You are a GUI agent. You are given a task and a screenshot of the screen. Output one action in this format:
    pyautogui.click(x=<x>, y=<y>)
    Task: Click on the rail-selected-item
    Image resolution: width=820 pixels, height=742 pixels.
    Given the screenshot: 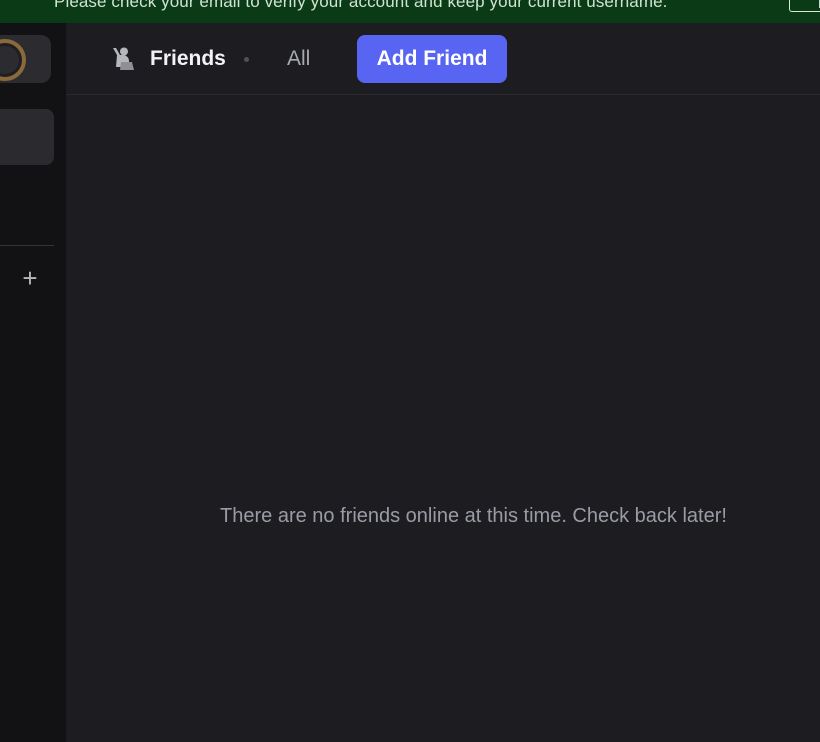 What is the action you would take?
    pyautogui.click(x=27, y=137)
    